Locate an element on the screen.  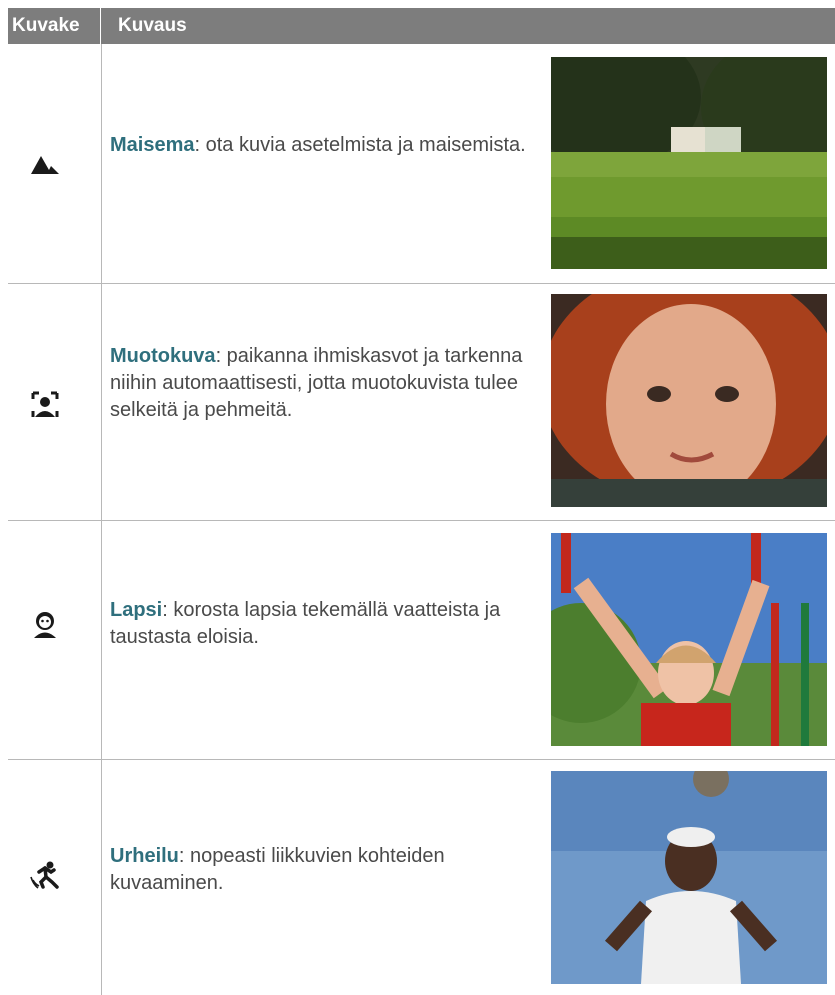
portrait-photo is located at coordinates (689, 400).